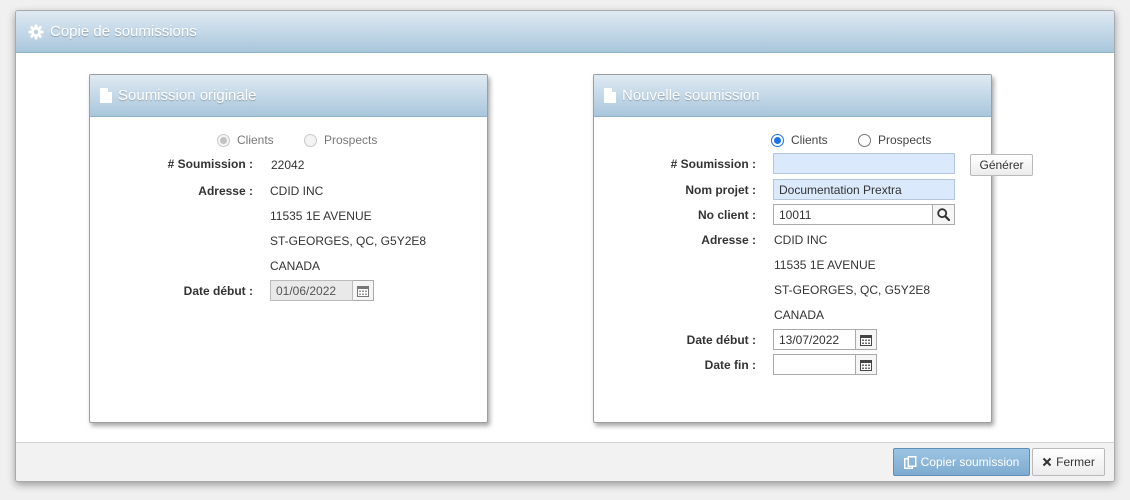 This screenshot has height=500, width=1130. I want to click on new-no-client-label: No client :, so click(726, 215).